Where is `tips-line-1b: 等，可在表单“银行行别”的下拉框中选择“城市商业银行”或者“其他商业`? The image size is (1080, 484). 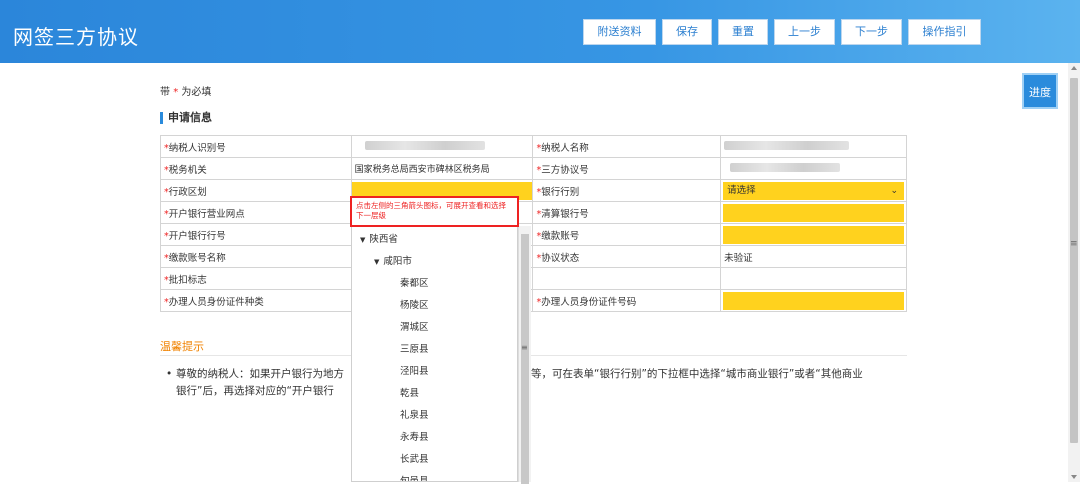
tips-line-1b: 等，可在表单“银行行别”的下拉框中选择“城市商业银行”或者“其他商业 is located at coordinates (697, 374).